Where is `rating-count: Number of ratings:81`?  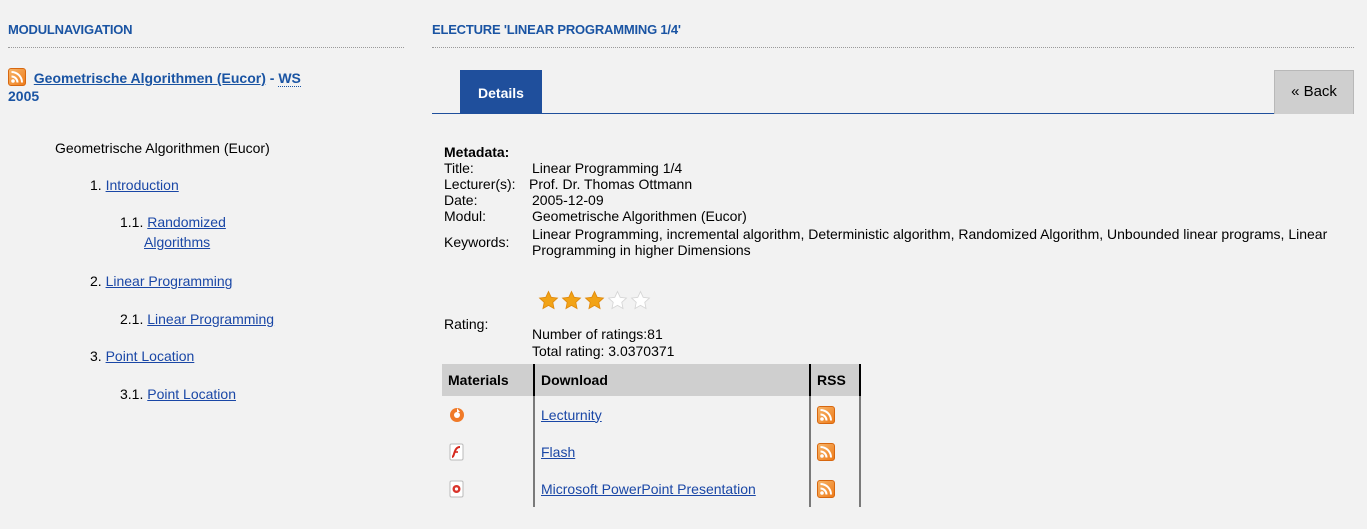 rating-count: Number of ratings:81 is located at coordinates (597, 334).